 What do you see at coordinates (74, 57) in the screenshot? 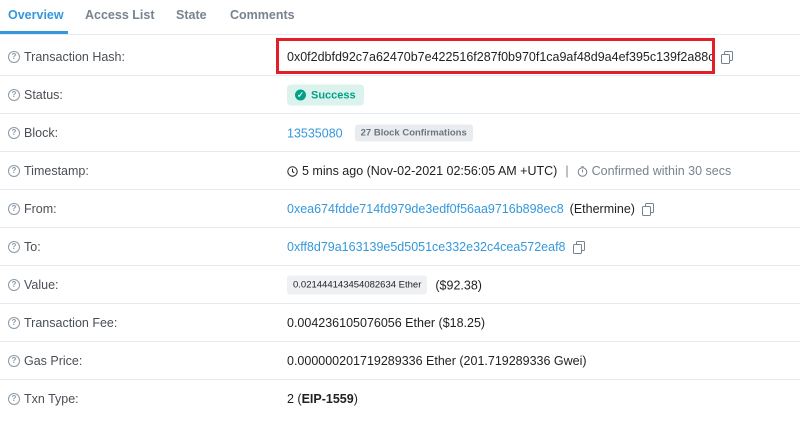
I see `transaction-hash-label: Transaction Hash:` at bounding box center [74, 57].